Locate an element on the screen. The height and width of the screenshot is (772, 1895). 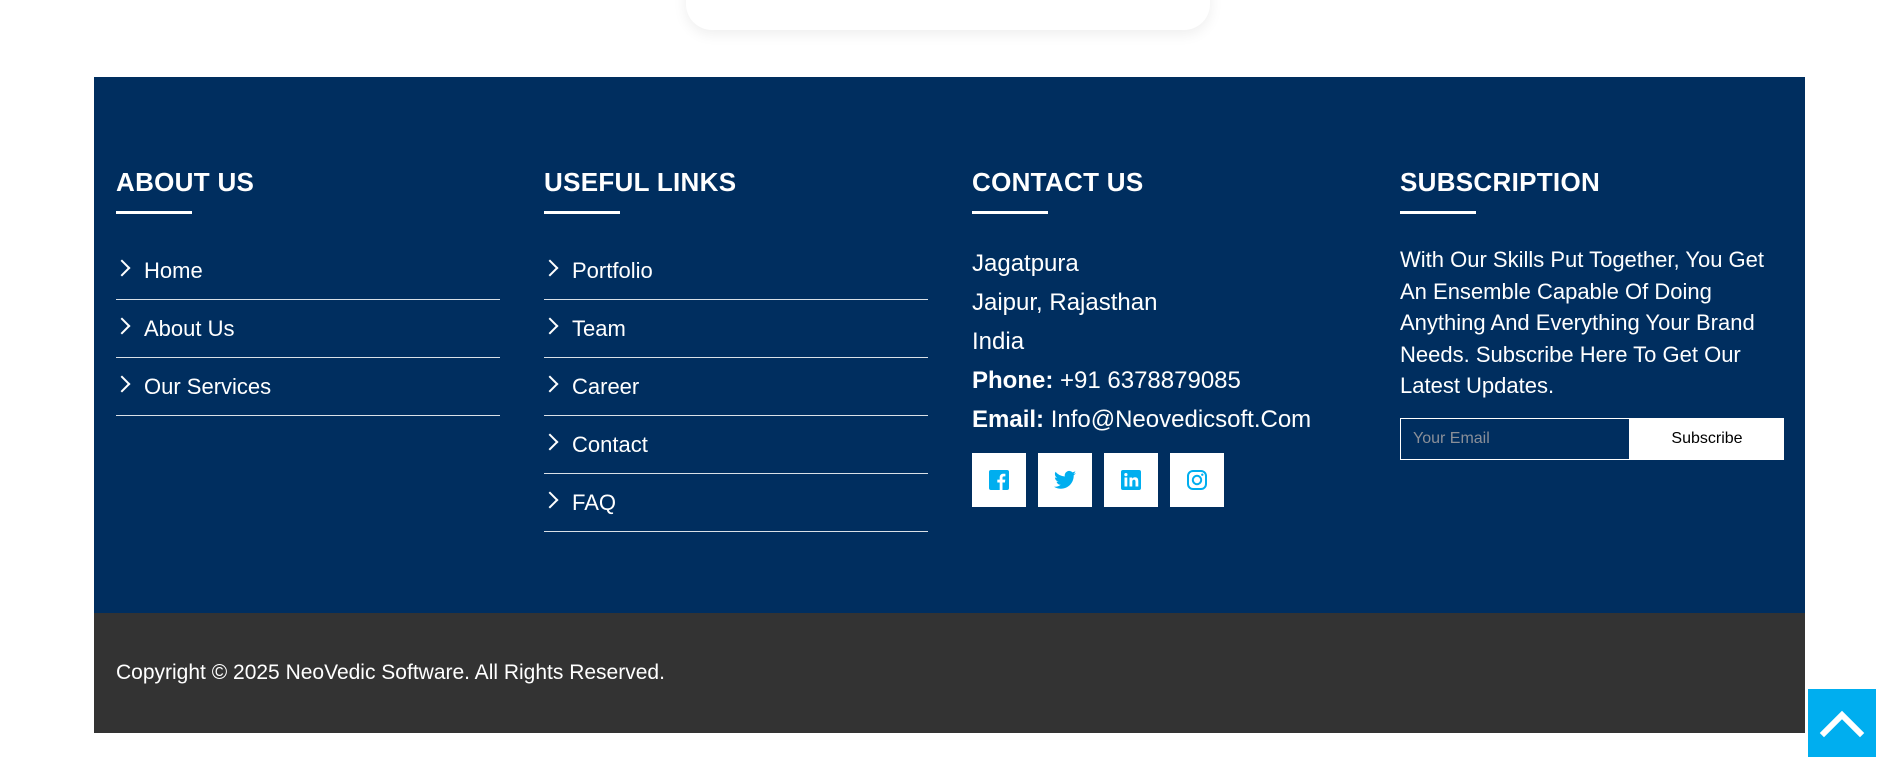
instagram-icon is located at coordinates (1197, 480).